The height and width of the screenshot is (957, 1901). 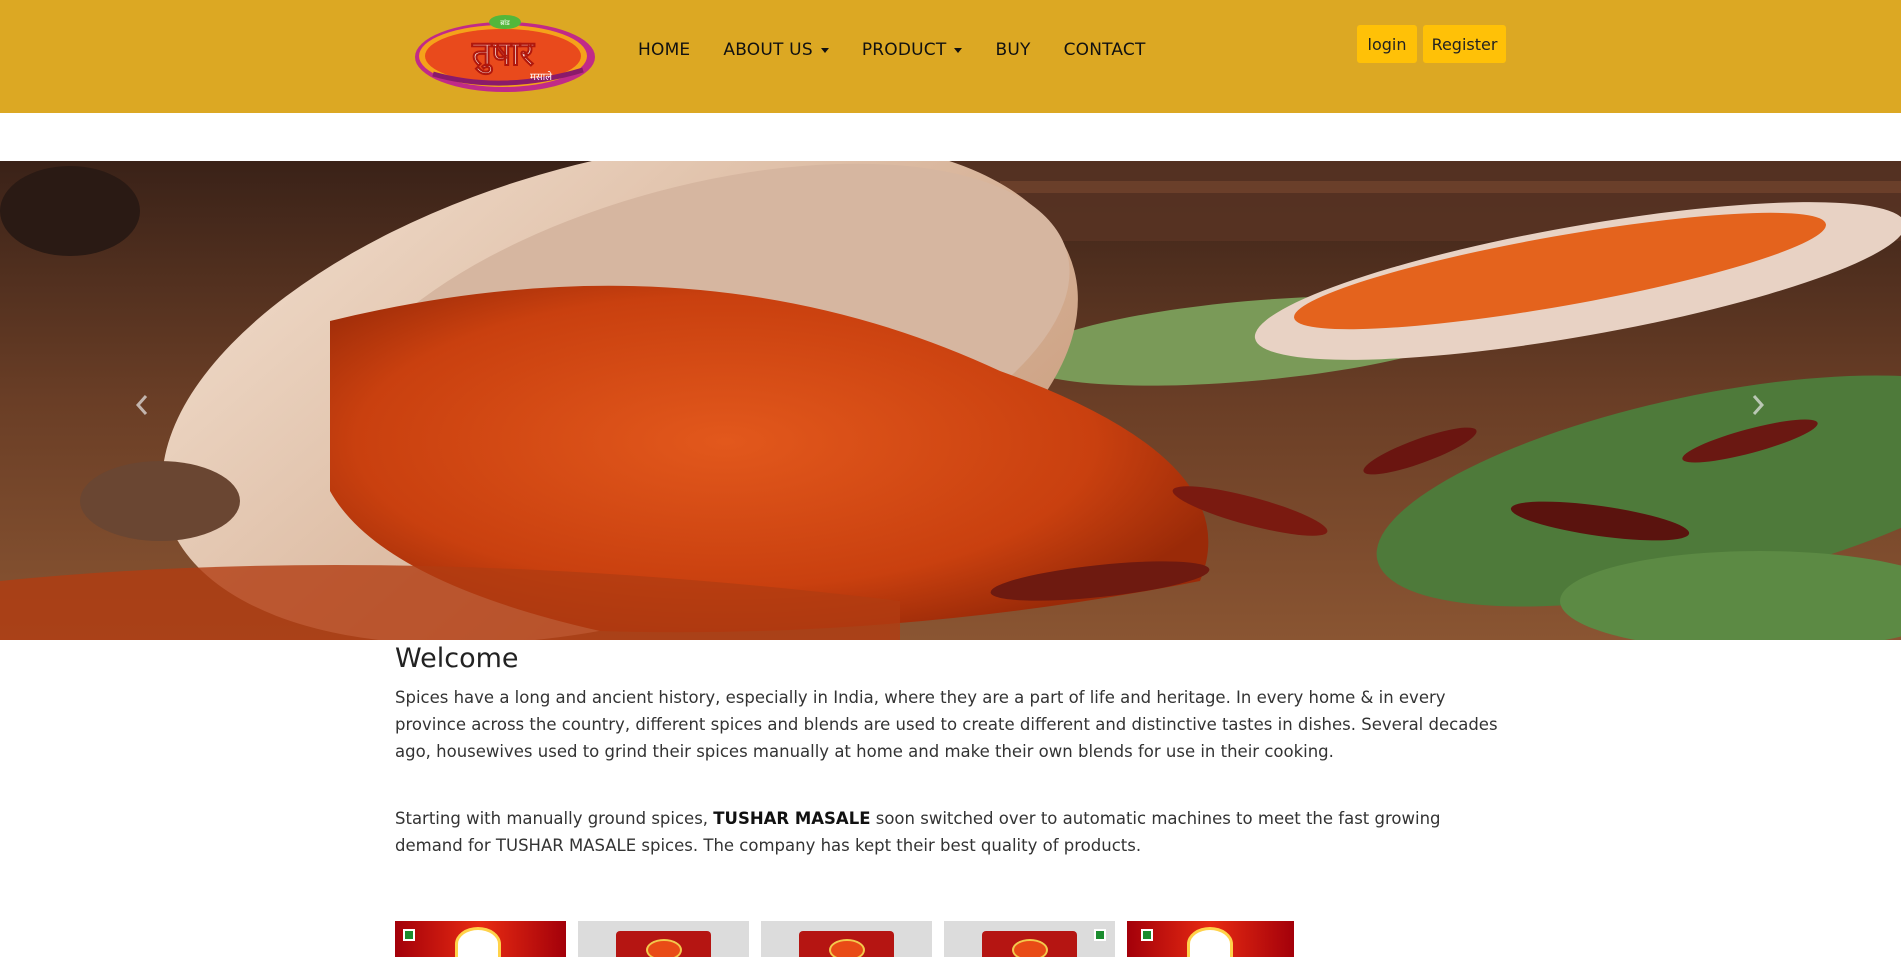 I want to click on brand-logo: ब्रांड तुषार मसाले, so click(x=505, y=53).